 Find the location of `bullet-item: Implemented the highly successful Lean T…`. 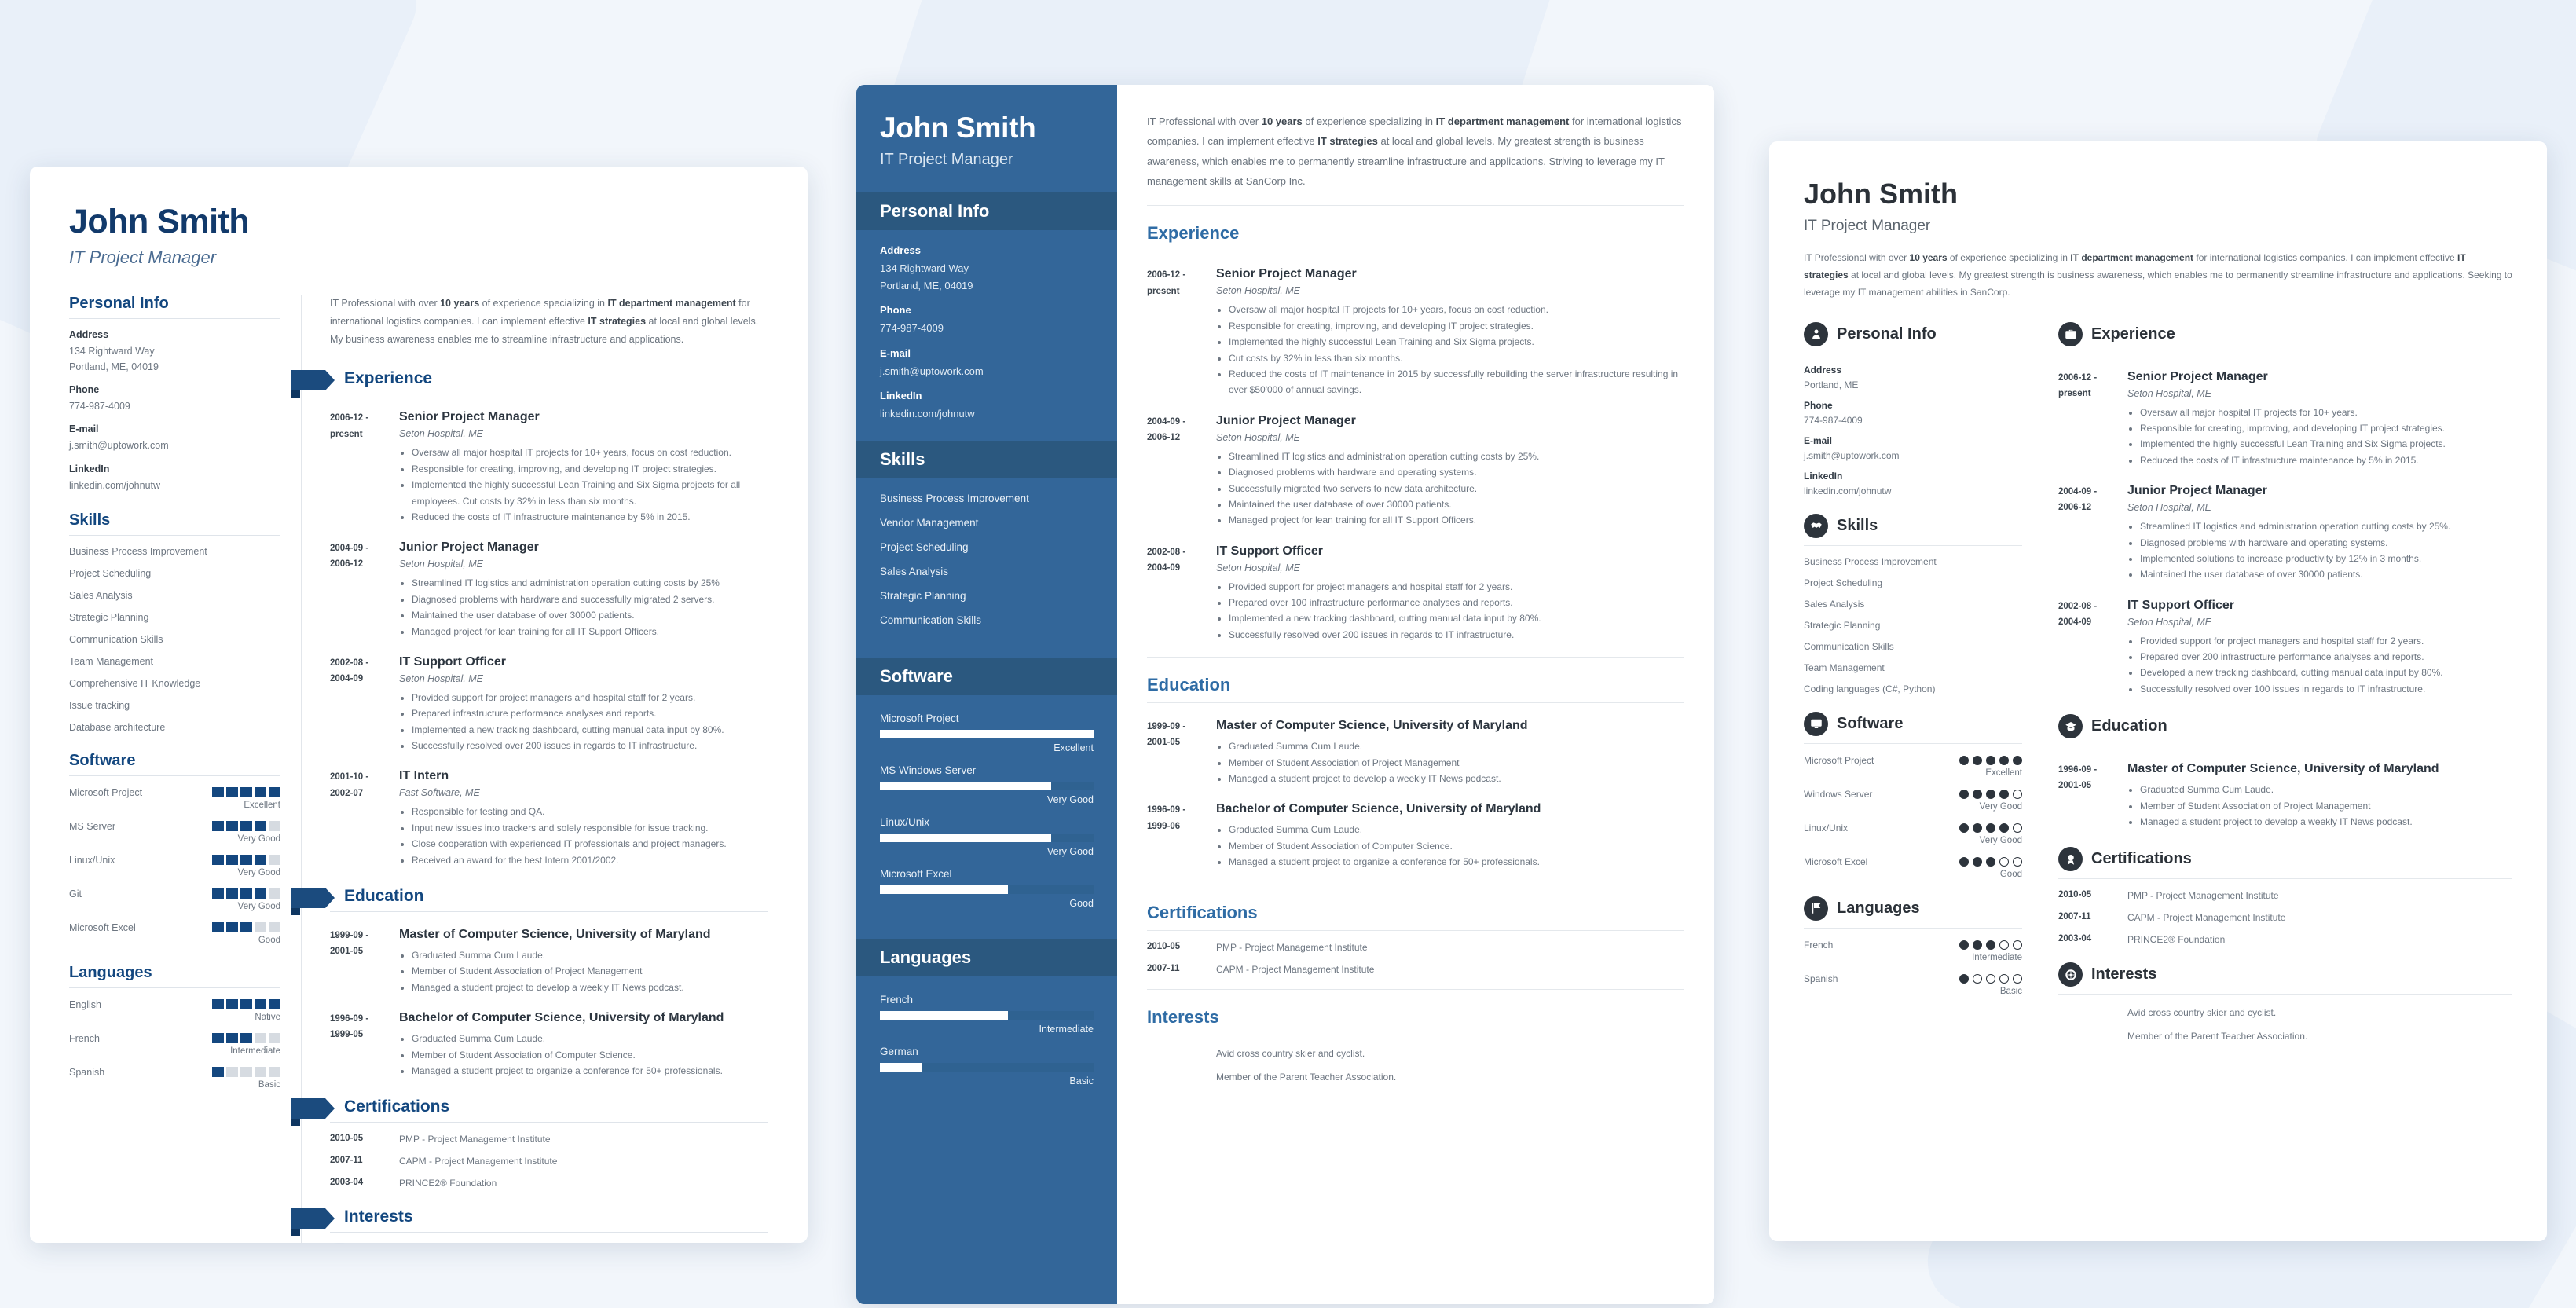

bullet-item: Implemented the highly successful Lean T… is located at coordinates (1456, 342).